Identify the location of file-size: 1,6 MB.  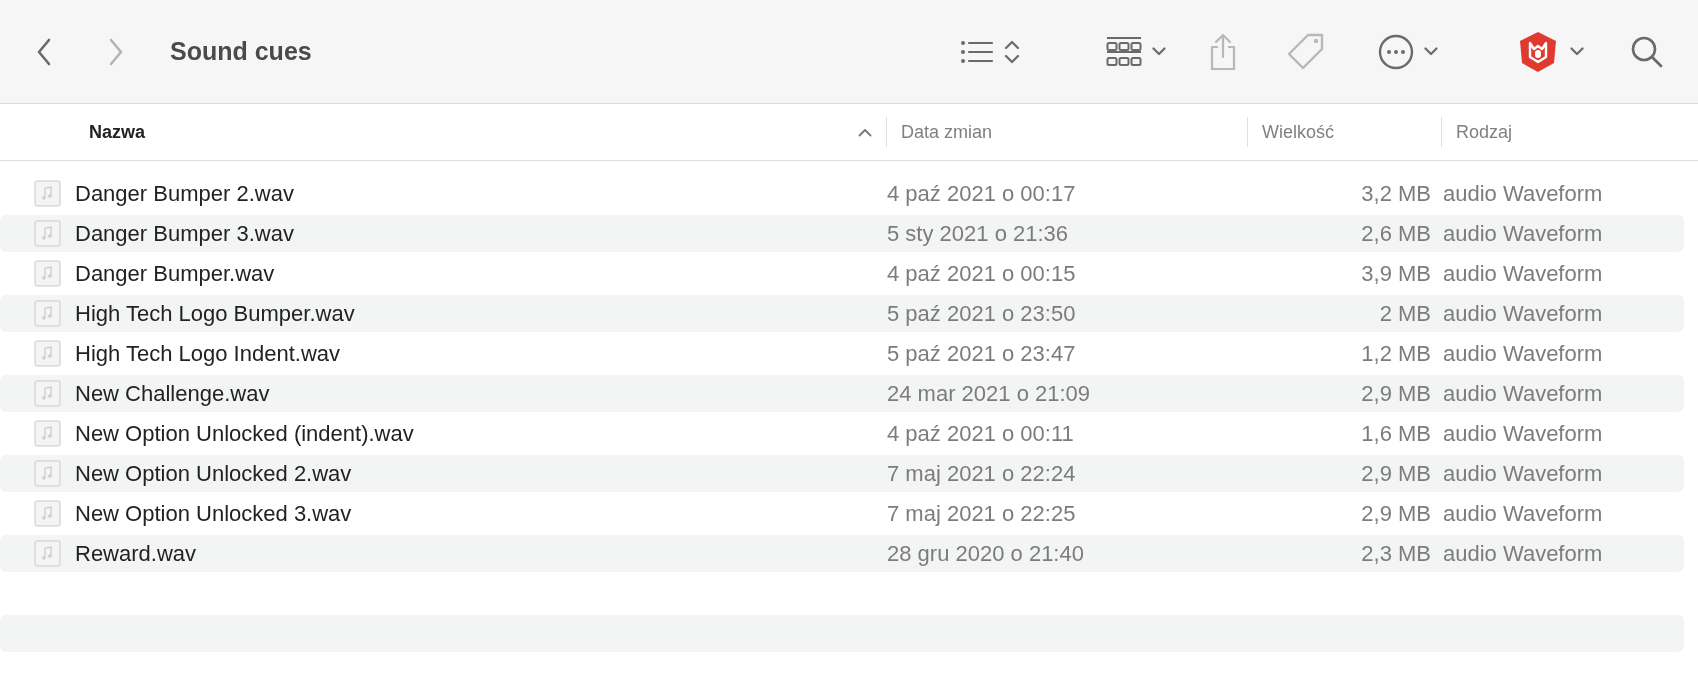
(1396, 433).